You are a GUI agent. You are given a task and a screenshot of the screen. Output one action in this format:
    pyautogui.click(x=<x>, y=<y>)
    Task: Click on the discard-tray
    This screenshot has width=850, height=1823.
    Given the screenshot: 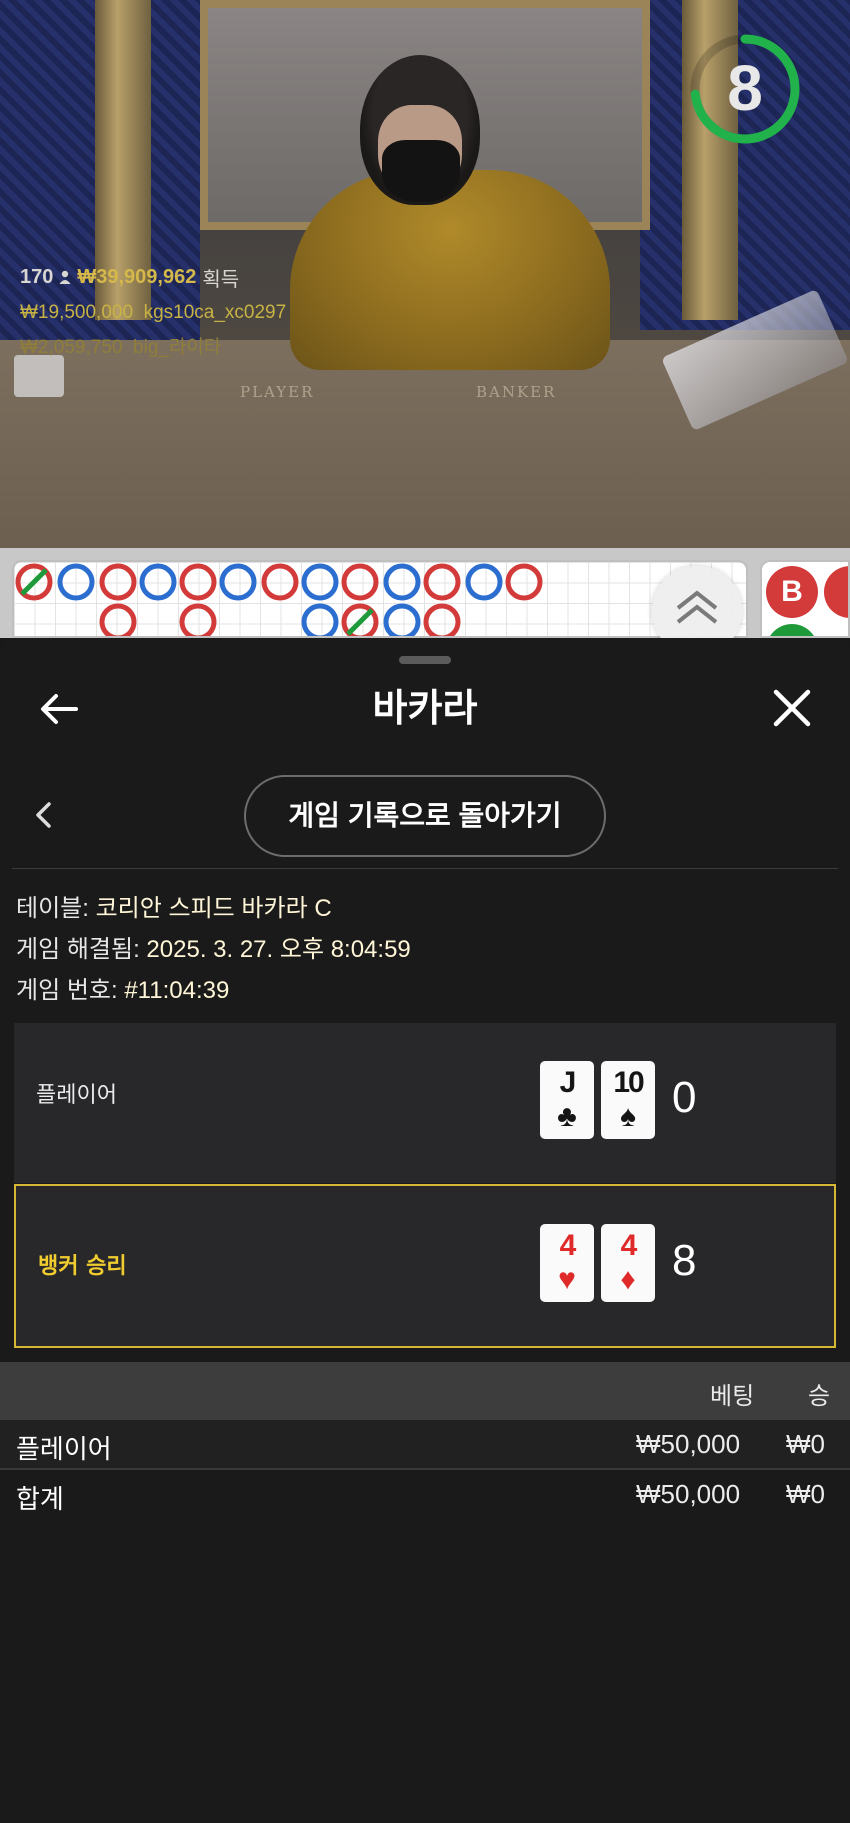 What is the action you would take?
    pyautogui.click(x=39, y=376)
    